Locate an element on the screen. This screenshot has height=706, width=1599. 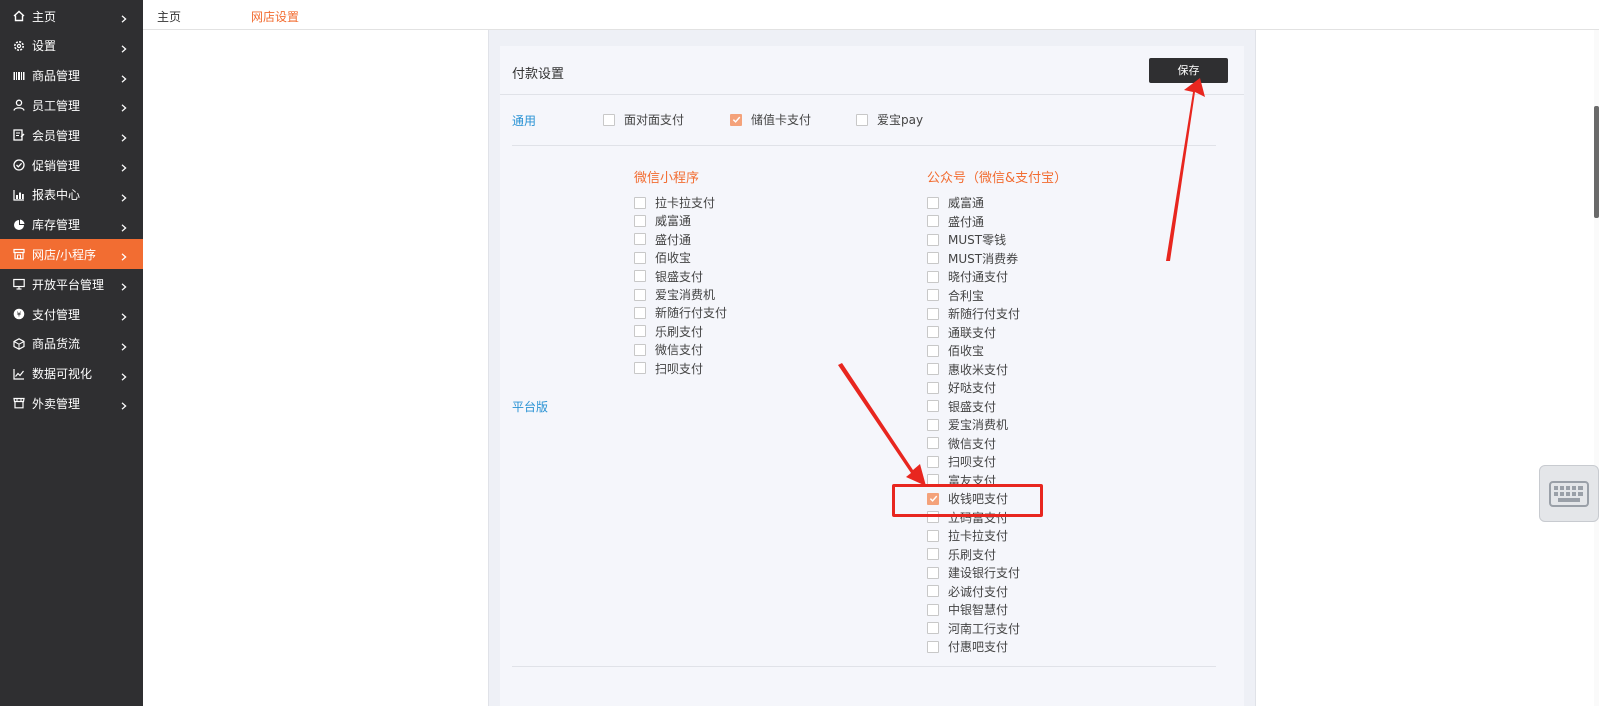
payment-option: 通联支付 is located at coordinates (961, 332).